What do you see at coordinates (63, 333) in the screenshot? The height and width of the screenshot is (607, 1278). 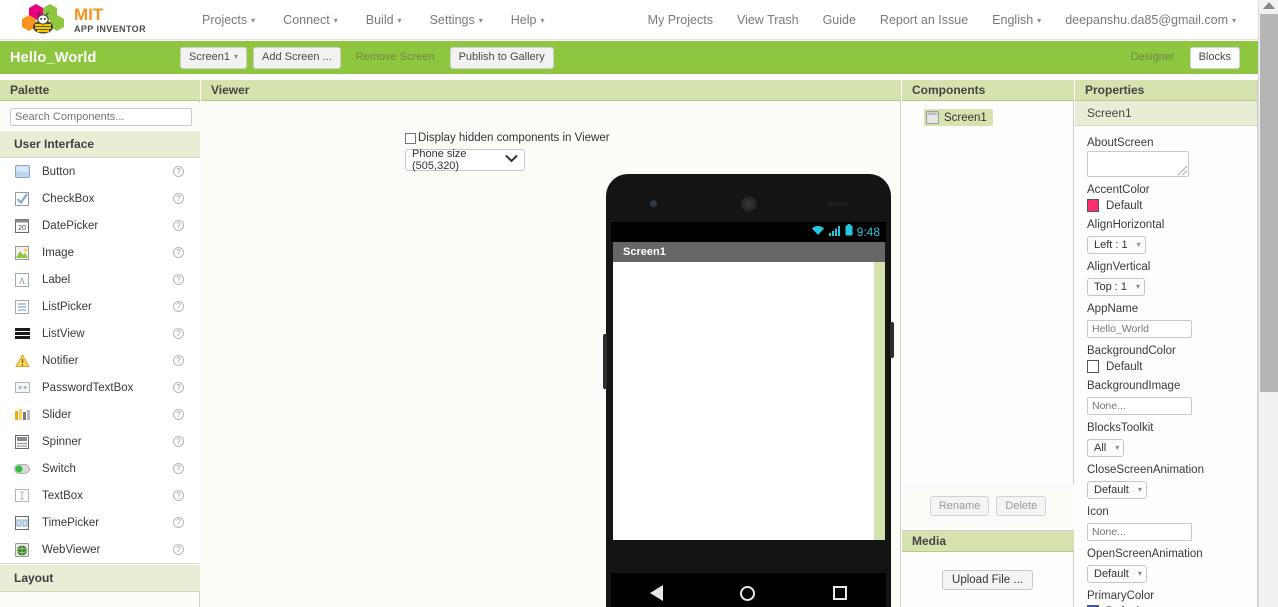 I see `palette-item-label: ListView` at bounding box center [63, 333].